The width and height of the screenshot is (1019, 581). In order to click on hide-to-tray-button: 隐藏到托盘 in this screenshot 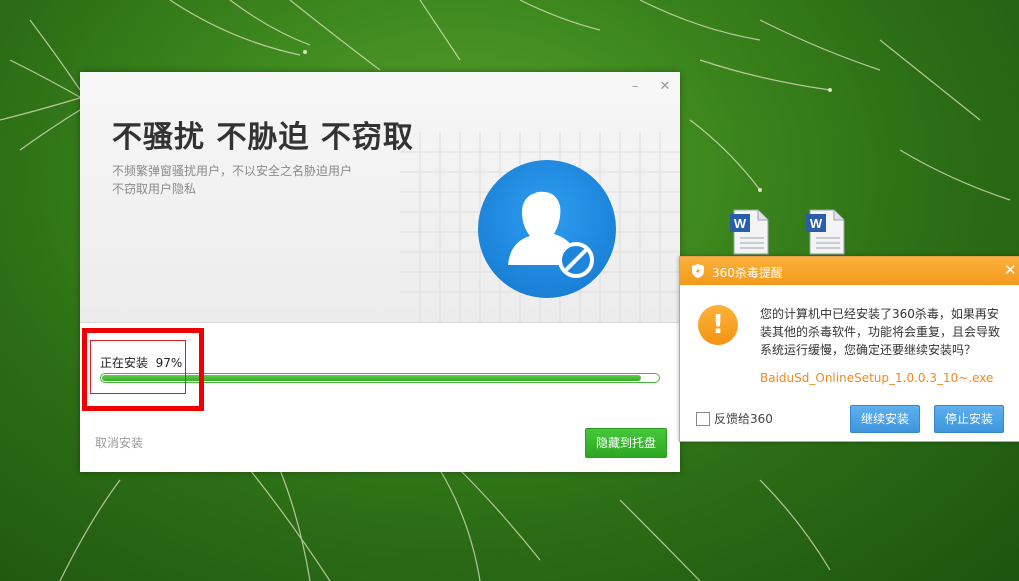, I will do `click(626, 443)`.